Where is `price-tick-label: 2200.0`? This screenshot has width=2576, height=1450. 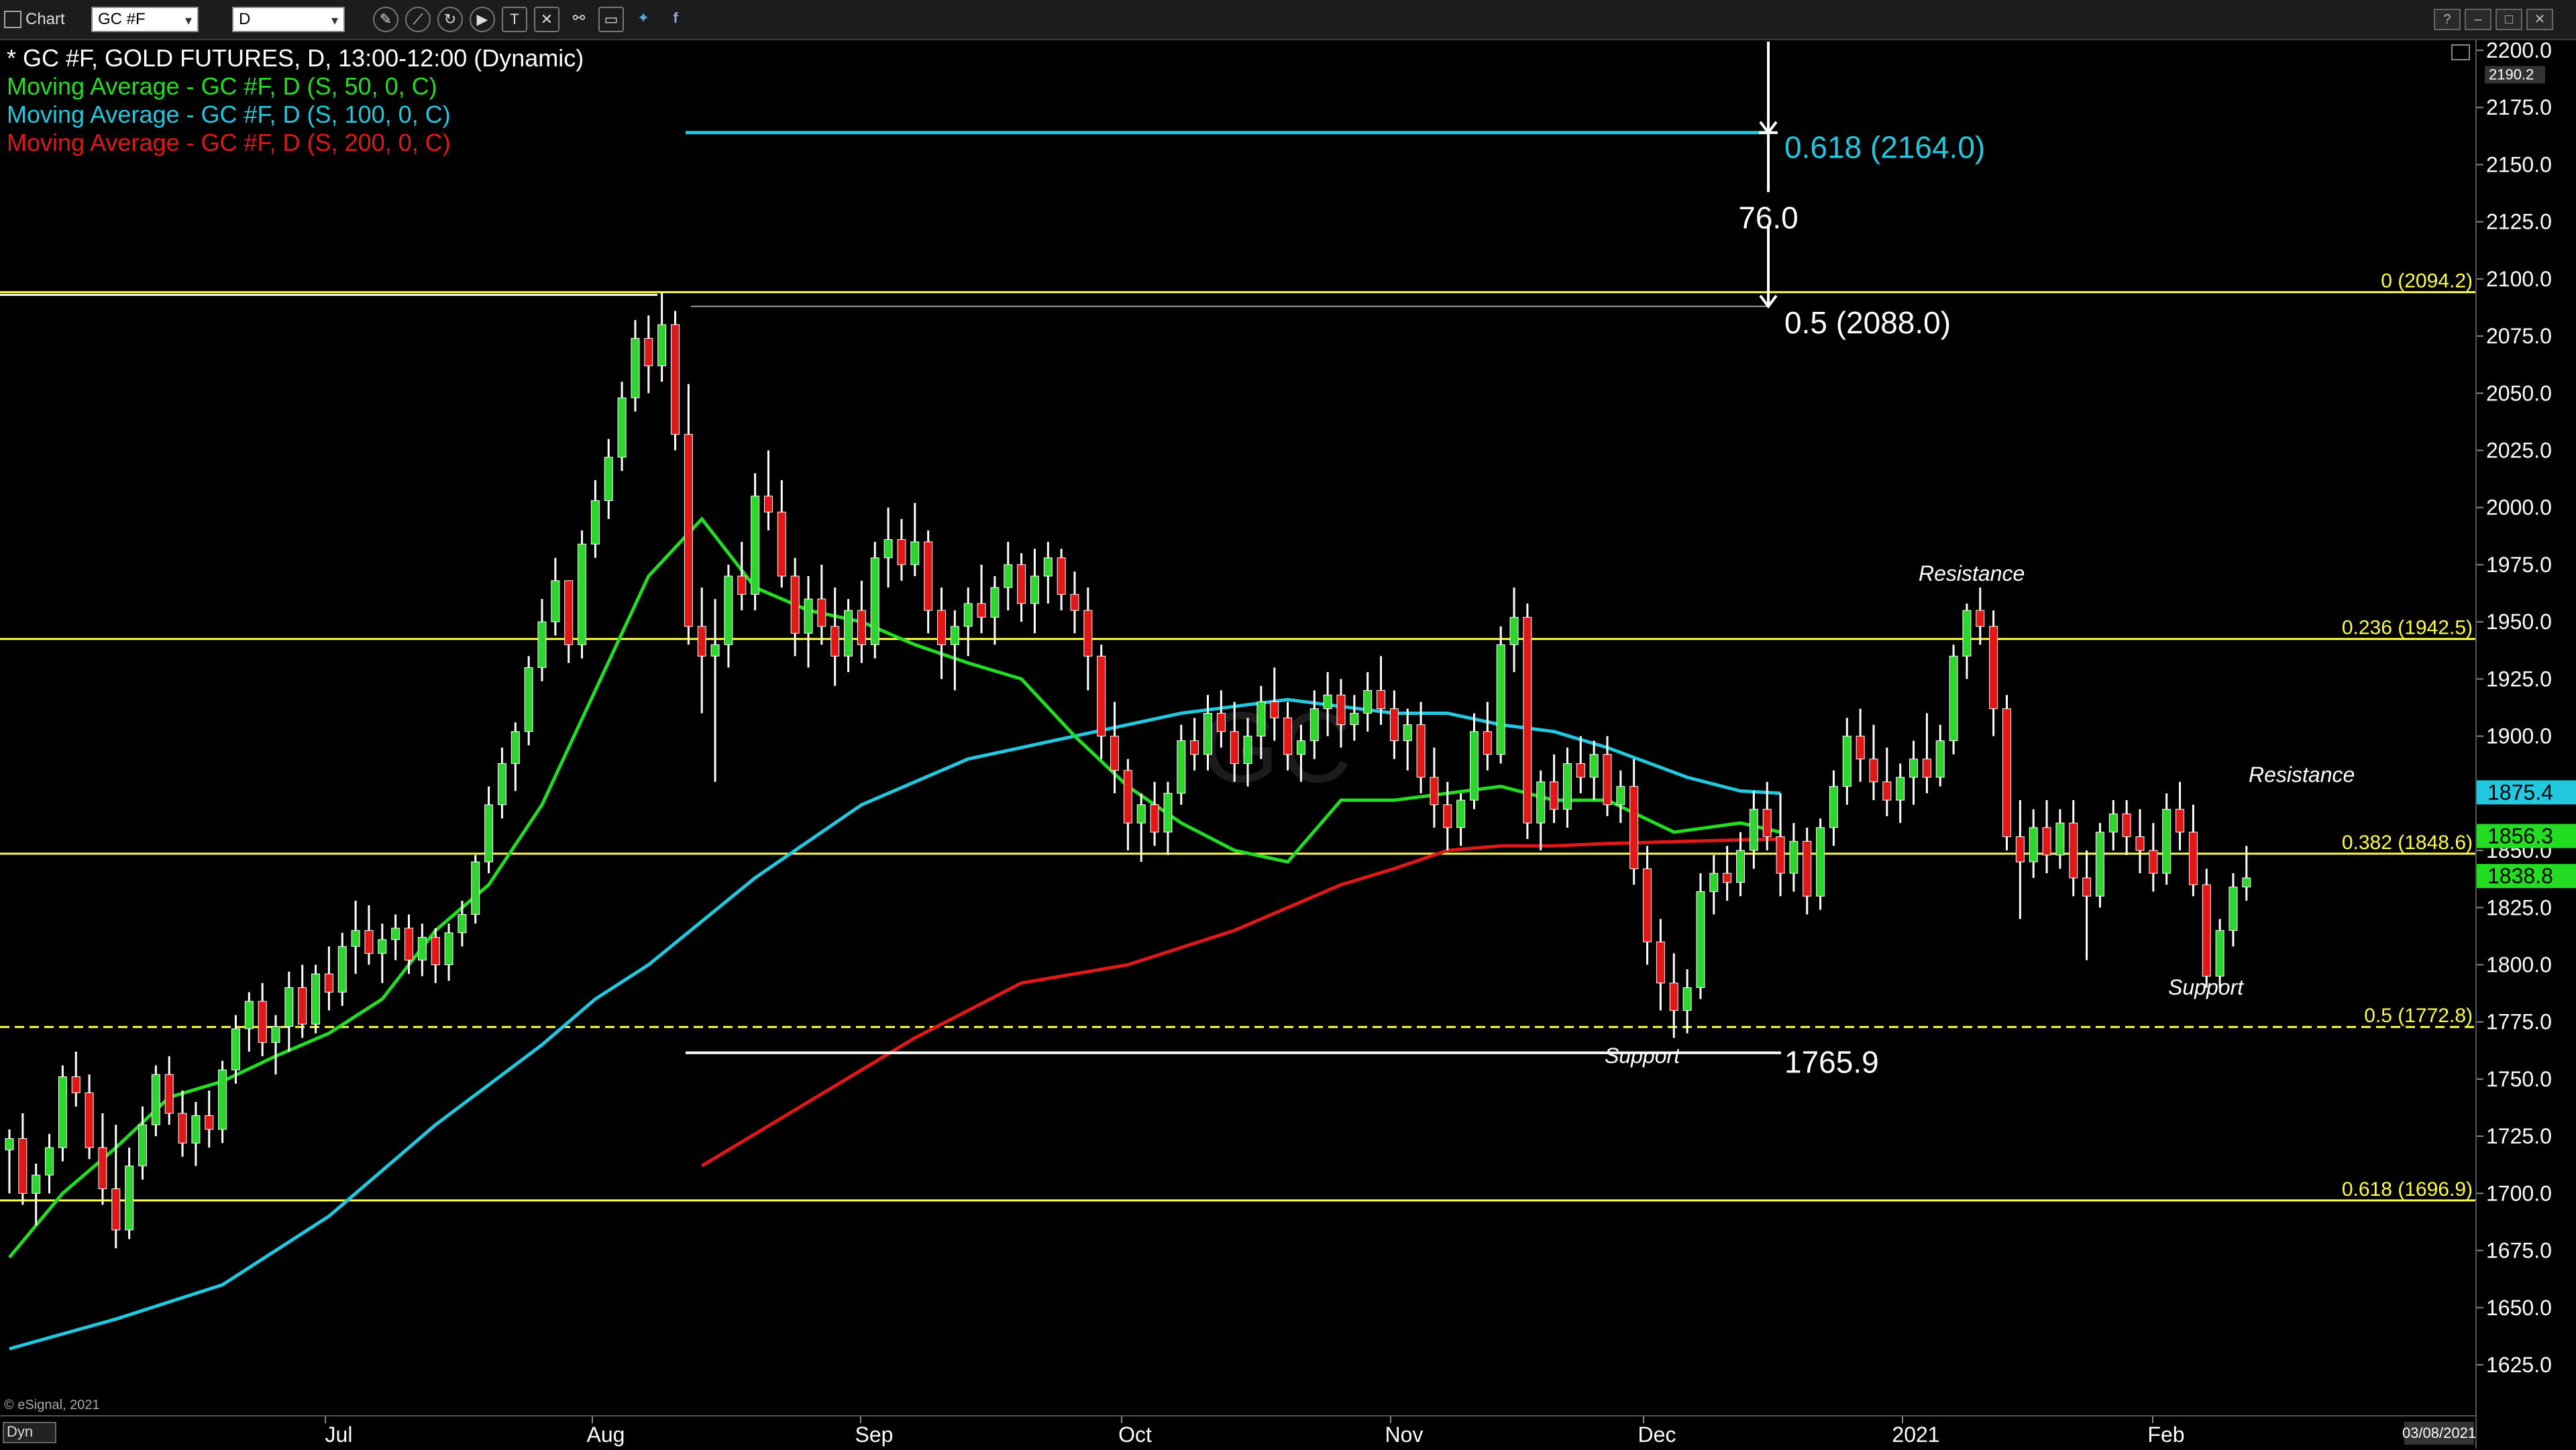 price-tick-label: 2200.0 is located at coordinates (2519, 51).